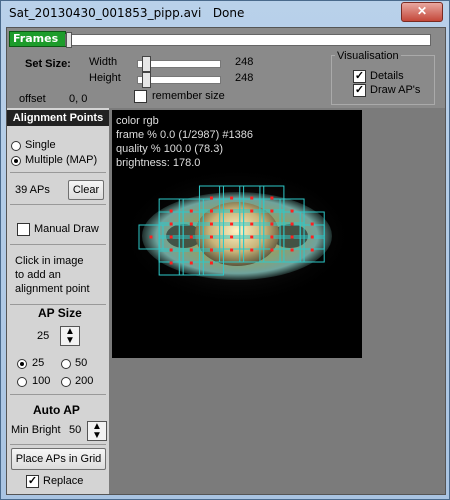 Image resolution: width=450 pixels, height=500 pixels. What do you see at coordinates (359, 76) in the screenshot?
I see `details-checkbox: ✓` at bounding box center [359, 76].